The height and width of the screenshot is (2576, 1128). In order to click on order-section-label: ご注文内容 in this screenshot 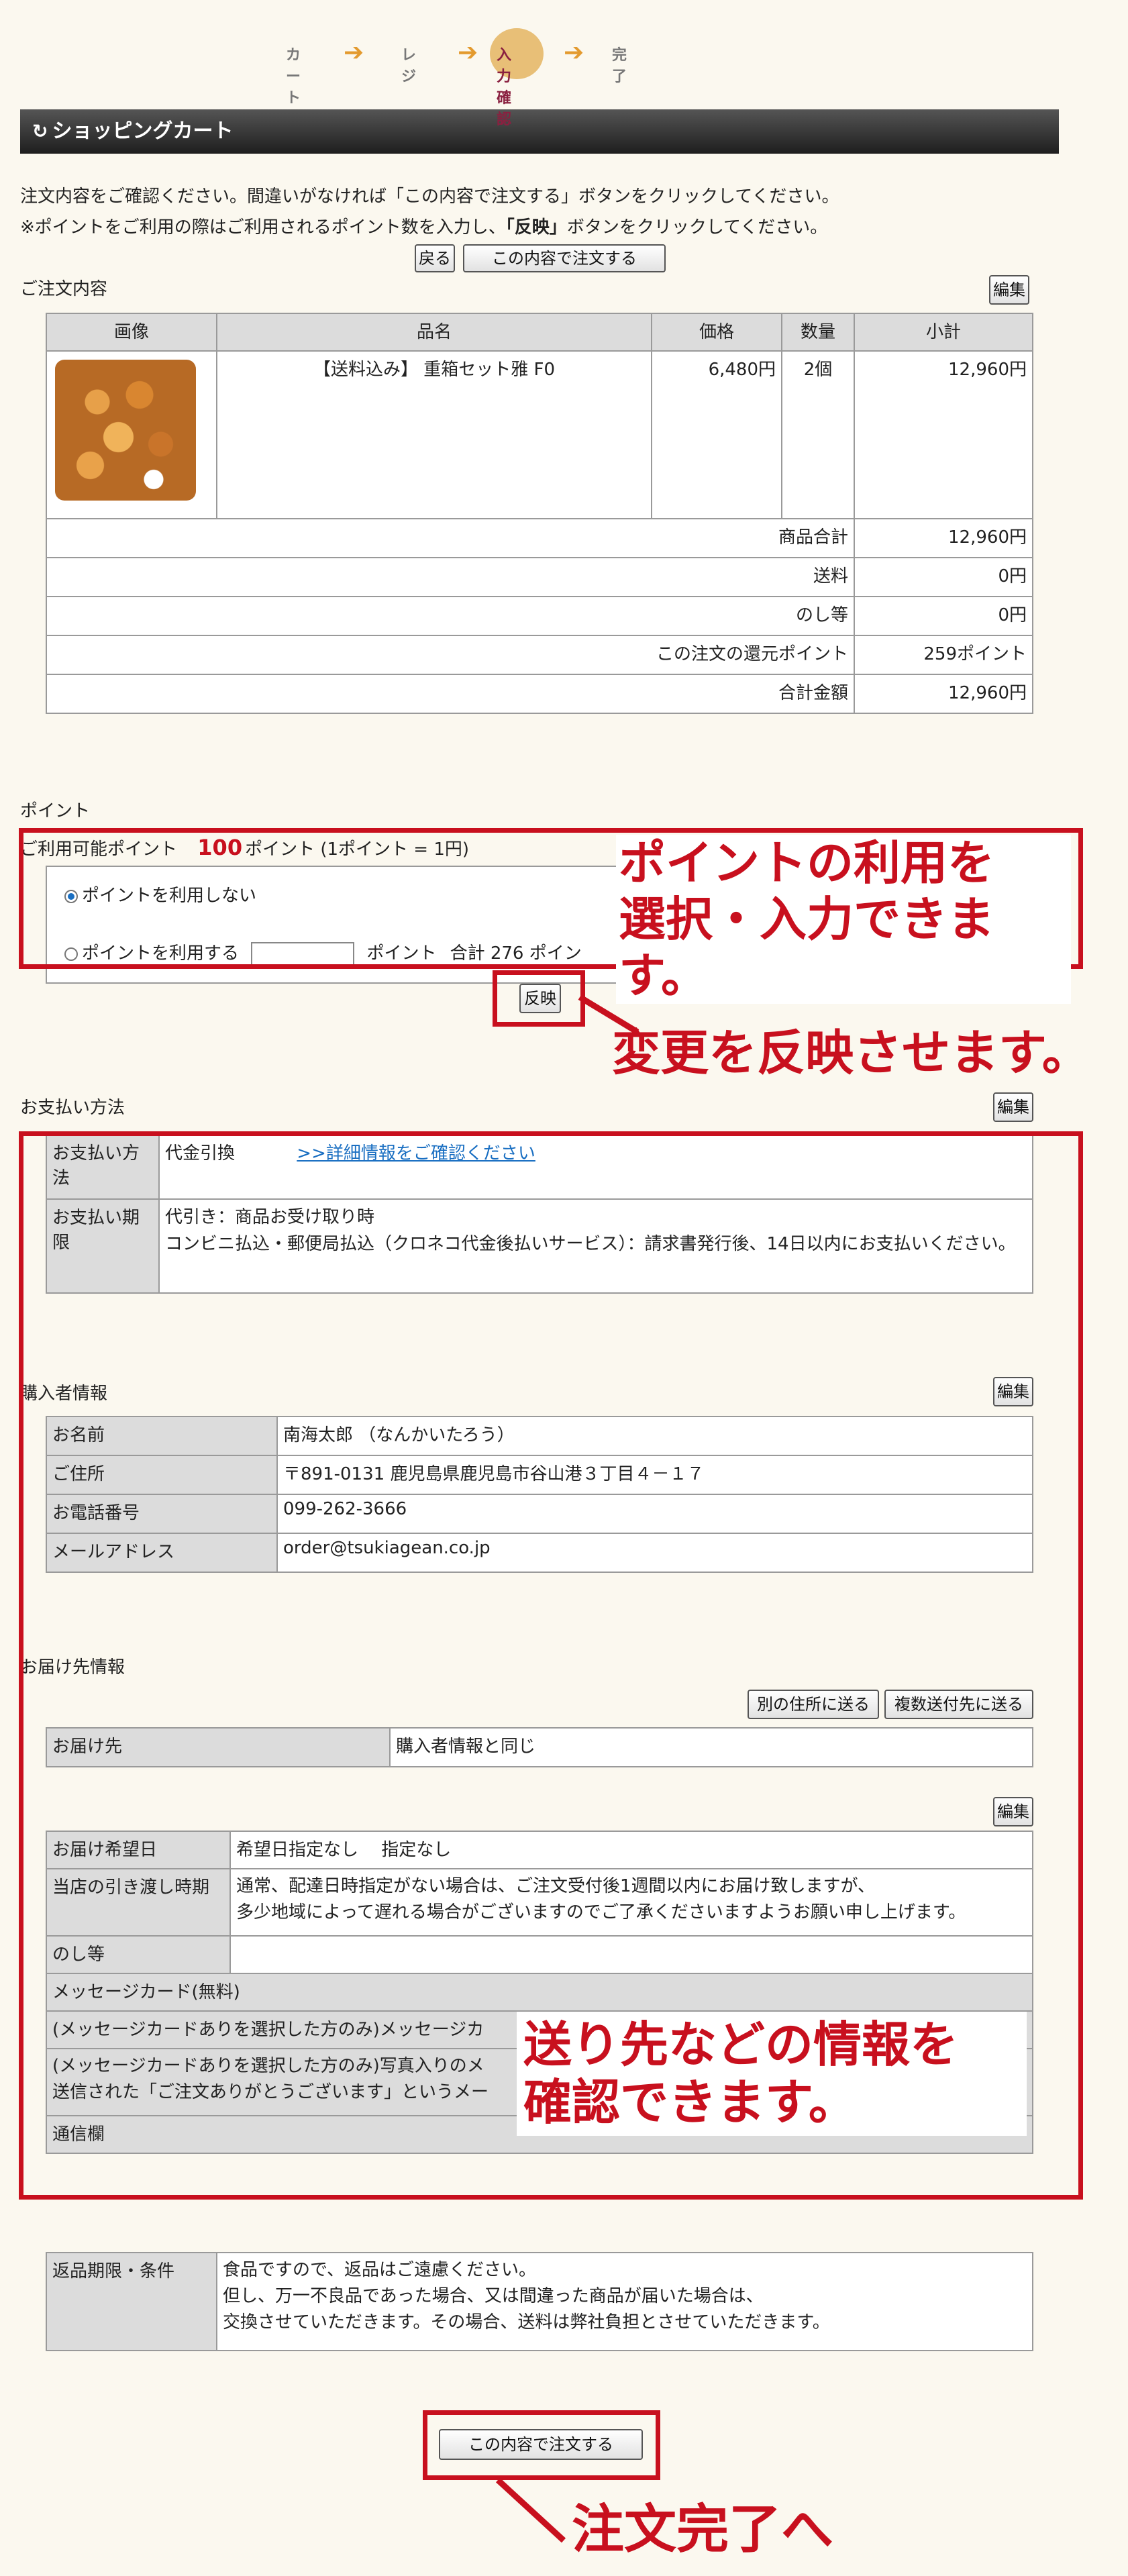, I will do `click(64, 289)`.